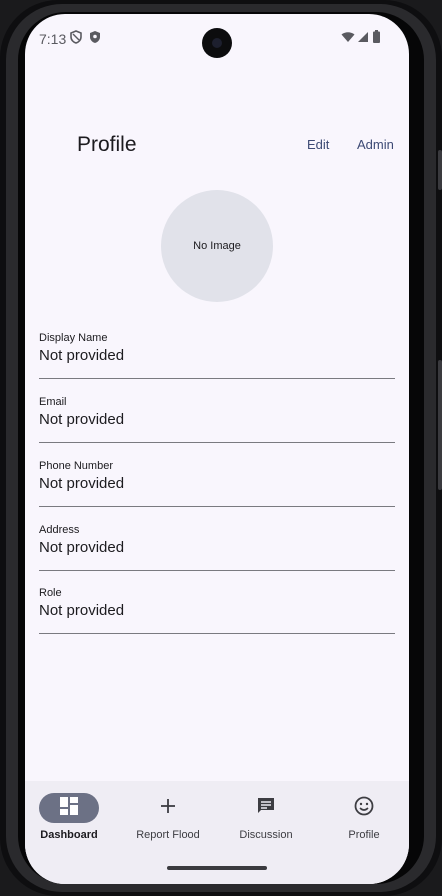 This screenshot has width=442, height=896. I want to click on nav-item-dashboard: Dashboard, so click(73, 820).